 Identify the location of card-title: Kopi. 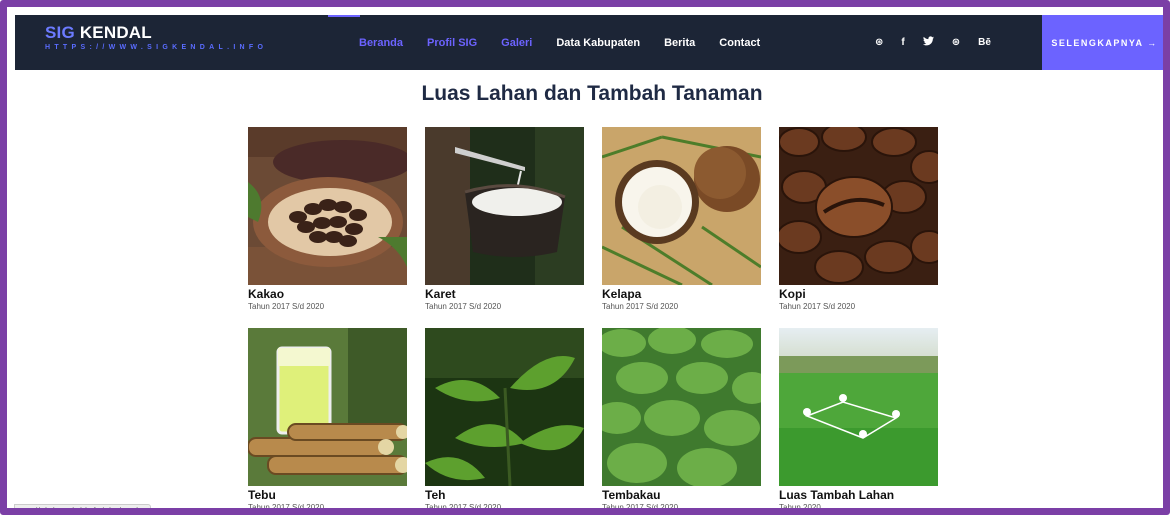
(792, 294).